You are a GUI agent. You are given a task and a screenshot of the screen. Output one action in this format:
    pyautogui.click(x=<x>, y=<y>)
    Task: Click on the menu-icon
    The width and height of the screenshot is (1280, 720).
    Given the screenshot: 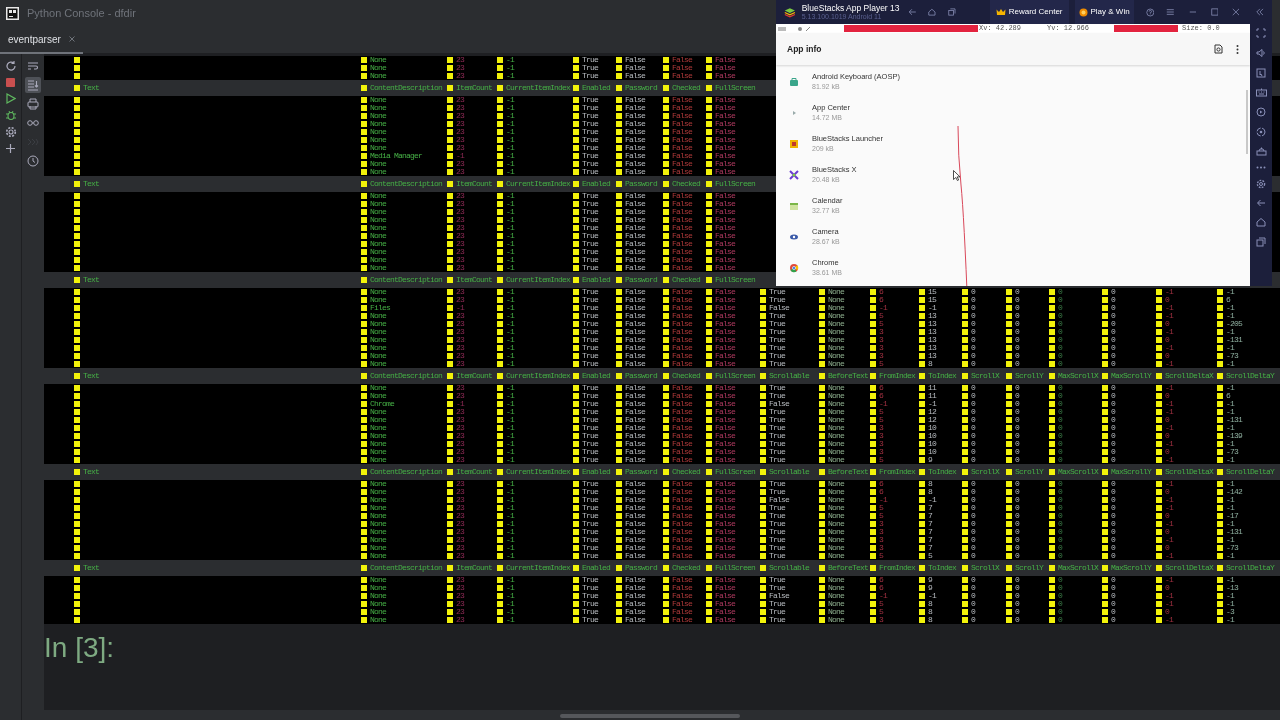 What is the action you would take?
    pyautogui.click(x=1170, y=12)
    